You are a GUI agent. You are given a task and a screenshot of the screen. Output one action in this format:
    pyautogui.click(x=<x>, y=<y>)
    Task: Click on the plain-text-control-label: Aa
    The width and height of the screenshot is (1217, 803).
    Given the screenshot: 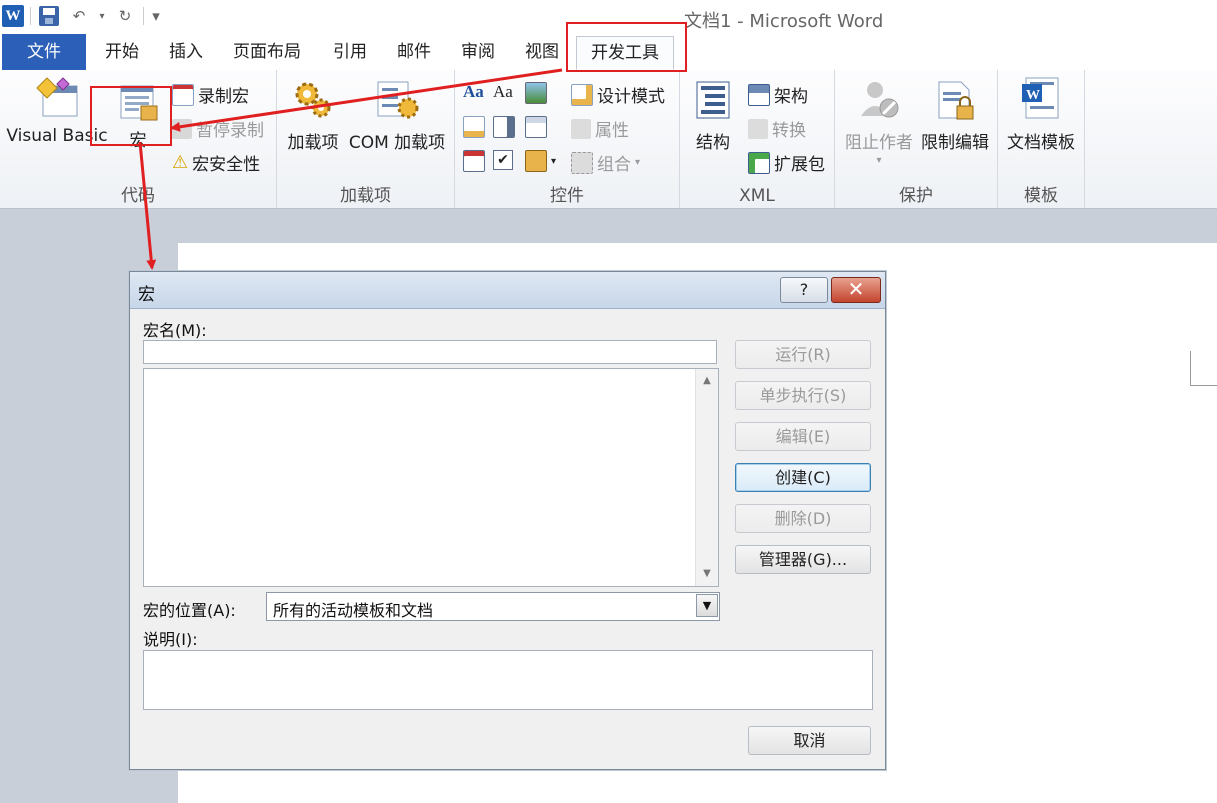 What is the action you would take?
    pyautogui.click(x=503, y=91)
    